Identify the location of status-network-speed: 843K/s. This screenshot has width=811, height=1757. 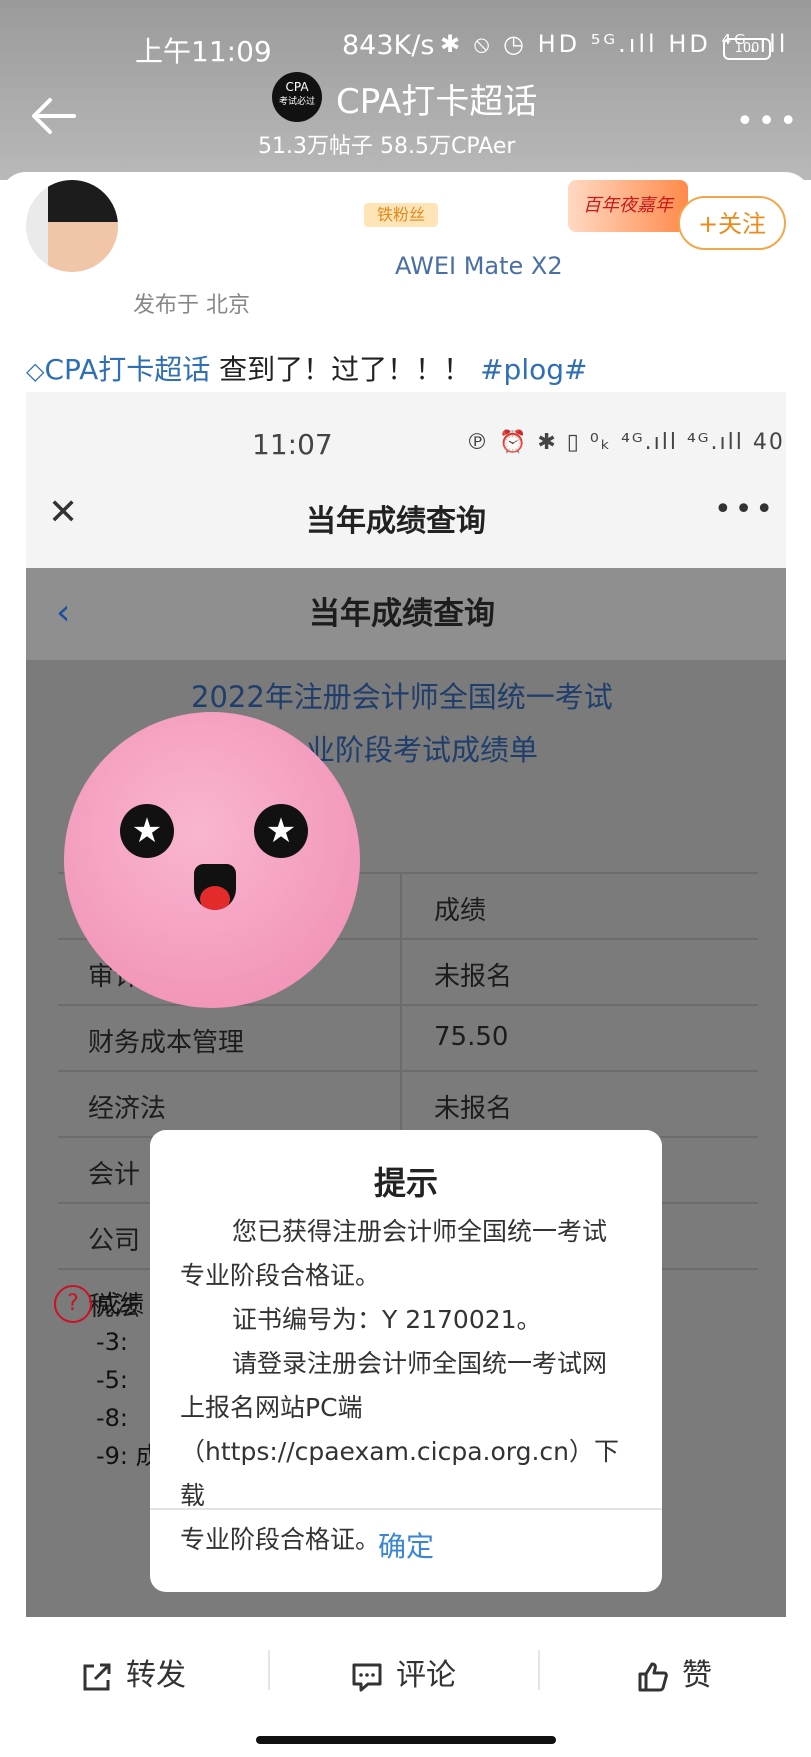
(388, 45).